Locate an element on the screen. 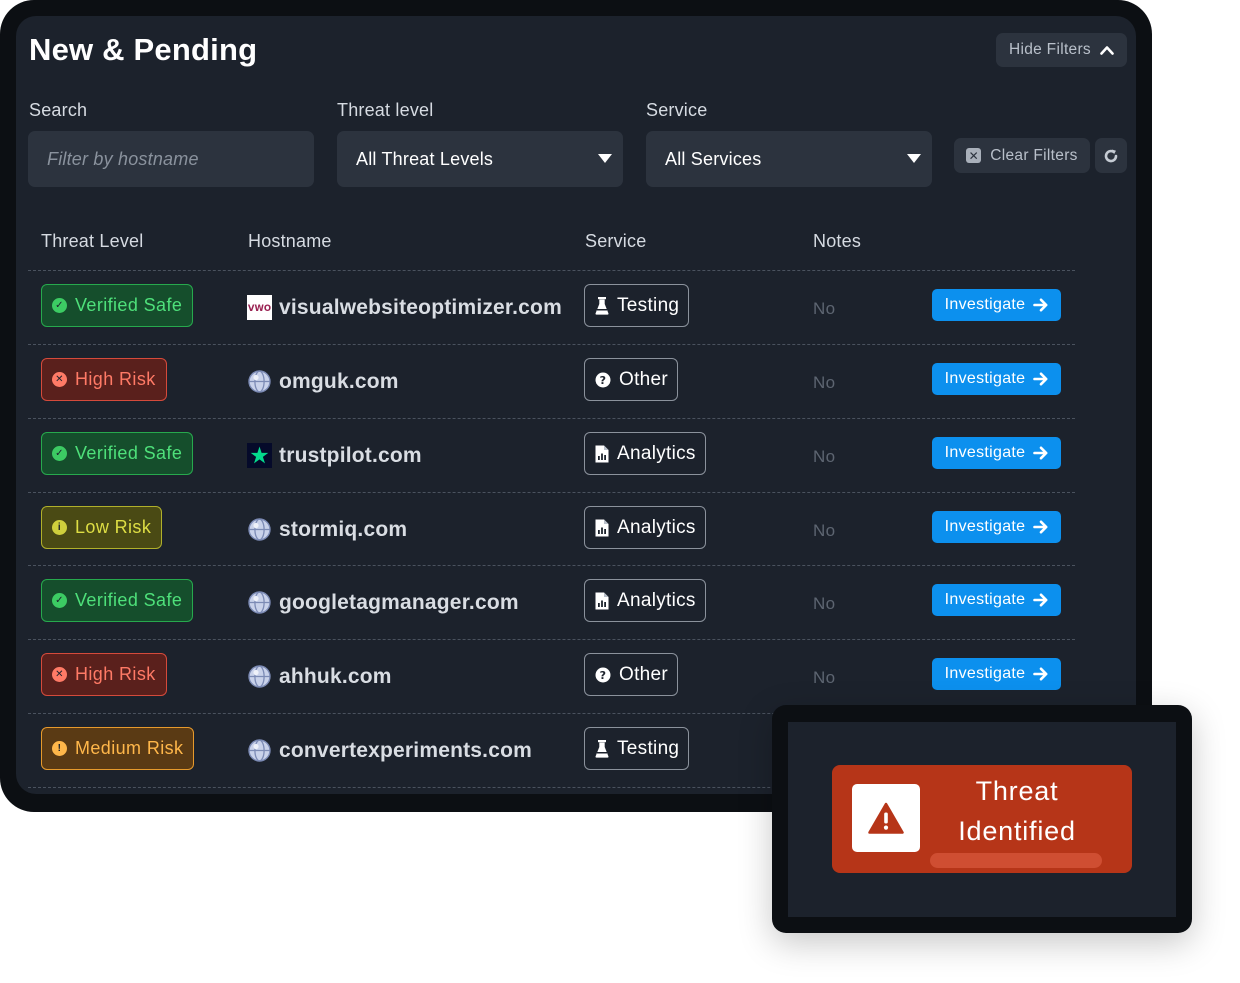 This screenshot has height=983, width=1240. threat-popup-screen: Threat Identified is located at coordinates (982, 819).